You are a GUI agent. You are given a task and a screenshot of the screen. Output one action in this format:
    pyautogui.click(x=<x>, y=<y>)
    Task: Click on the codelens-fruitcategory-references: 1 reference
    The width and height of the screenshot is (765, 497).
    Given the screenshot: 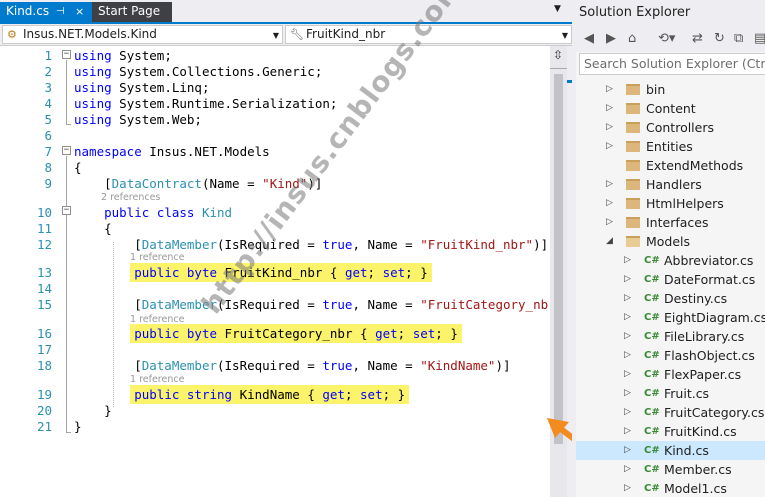 What is the action you would take?
    pyautogui.click(x=157, y=320)
    